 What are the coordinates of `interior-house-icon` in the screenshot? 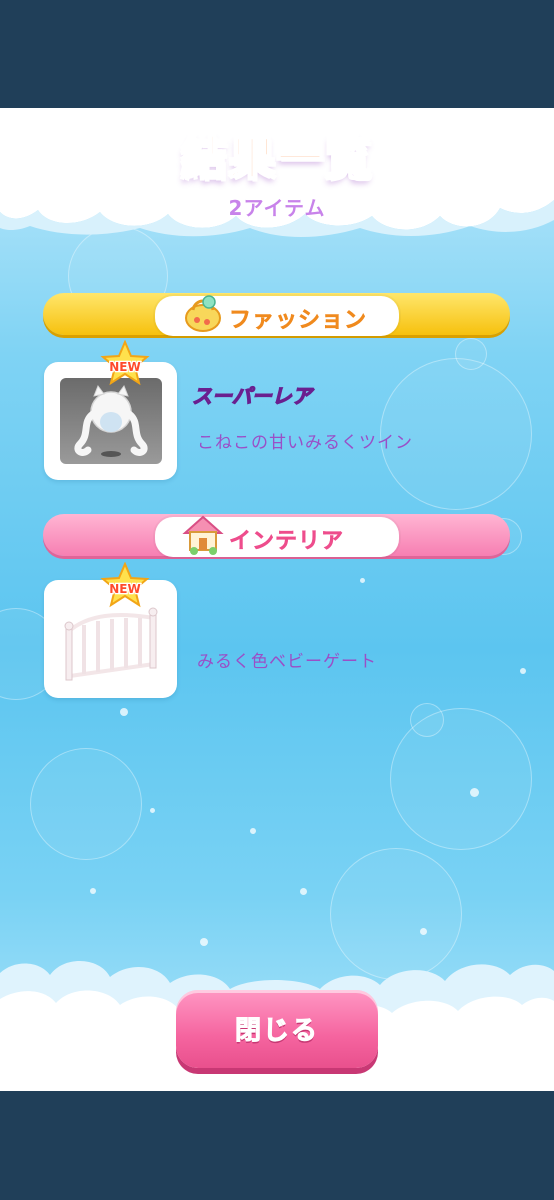 It's located at (203, 535).